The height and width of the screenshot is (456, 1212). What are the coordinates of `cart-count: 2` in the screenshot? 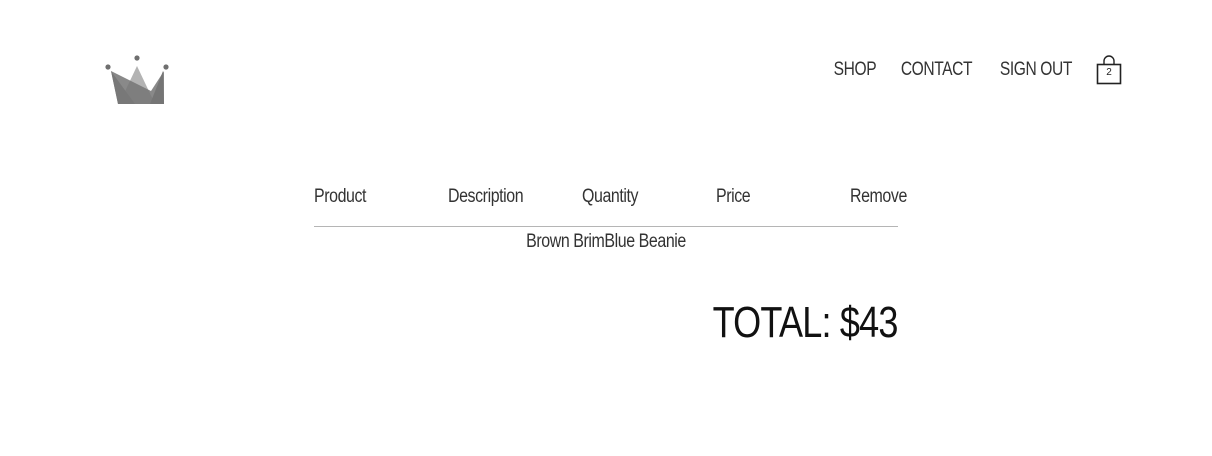 It's located at (1109, 72).